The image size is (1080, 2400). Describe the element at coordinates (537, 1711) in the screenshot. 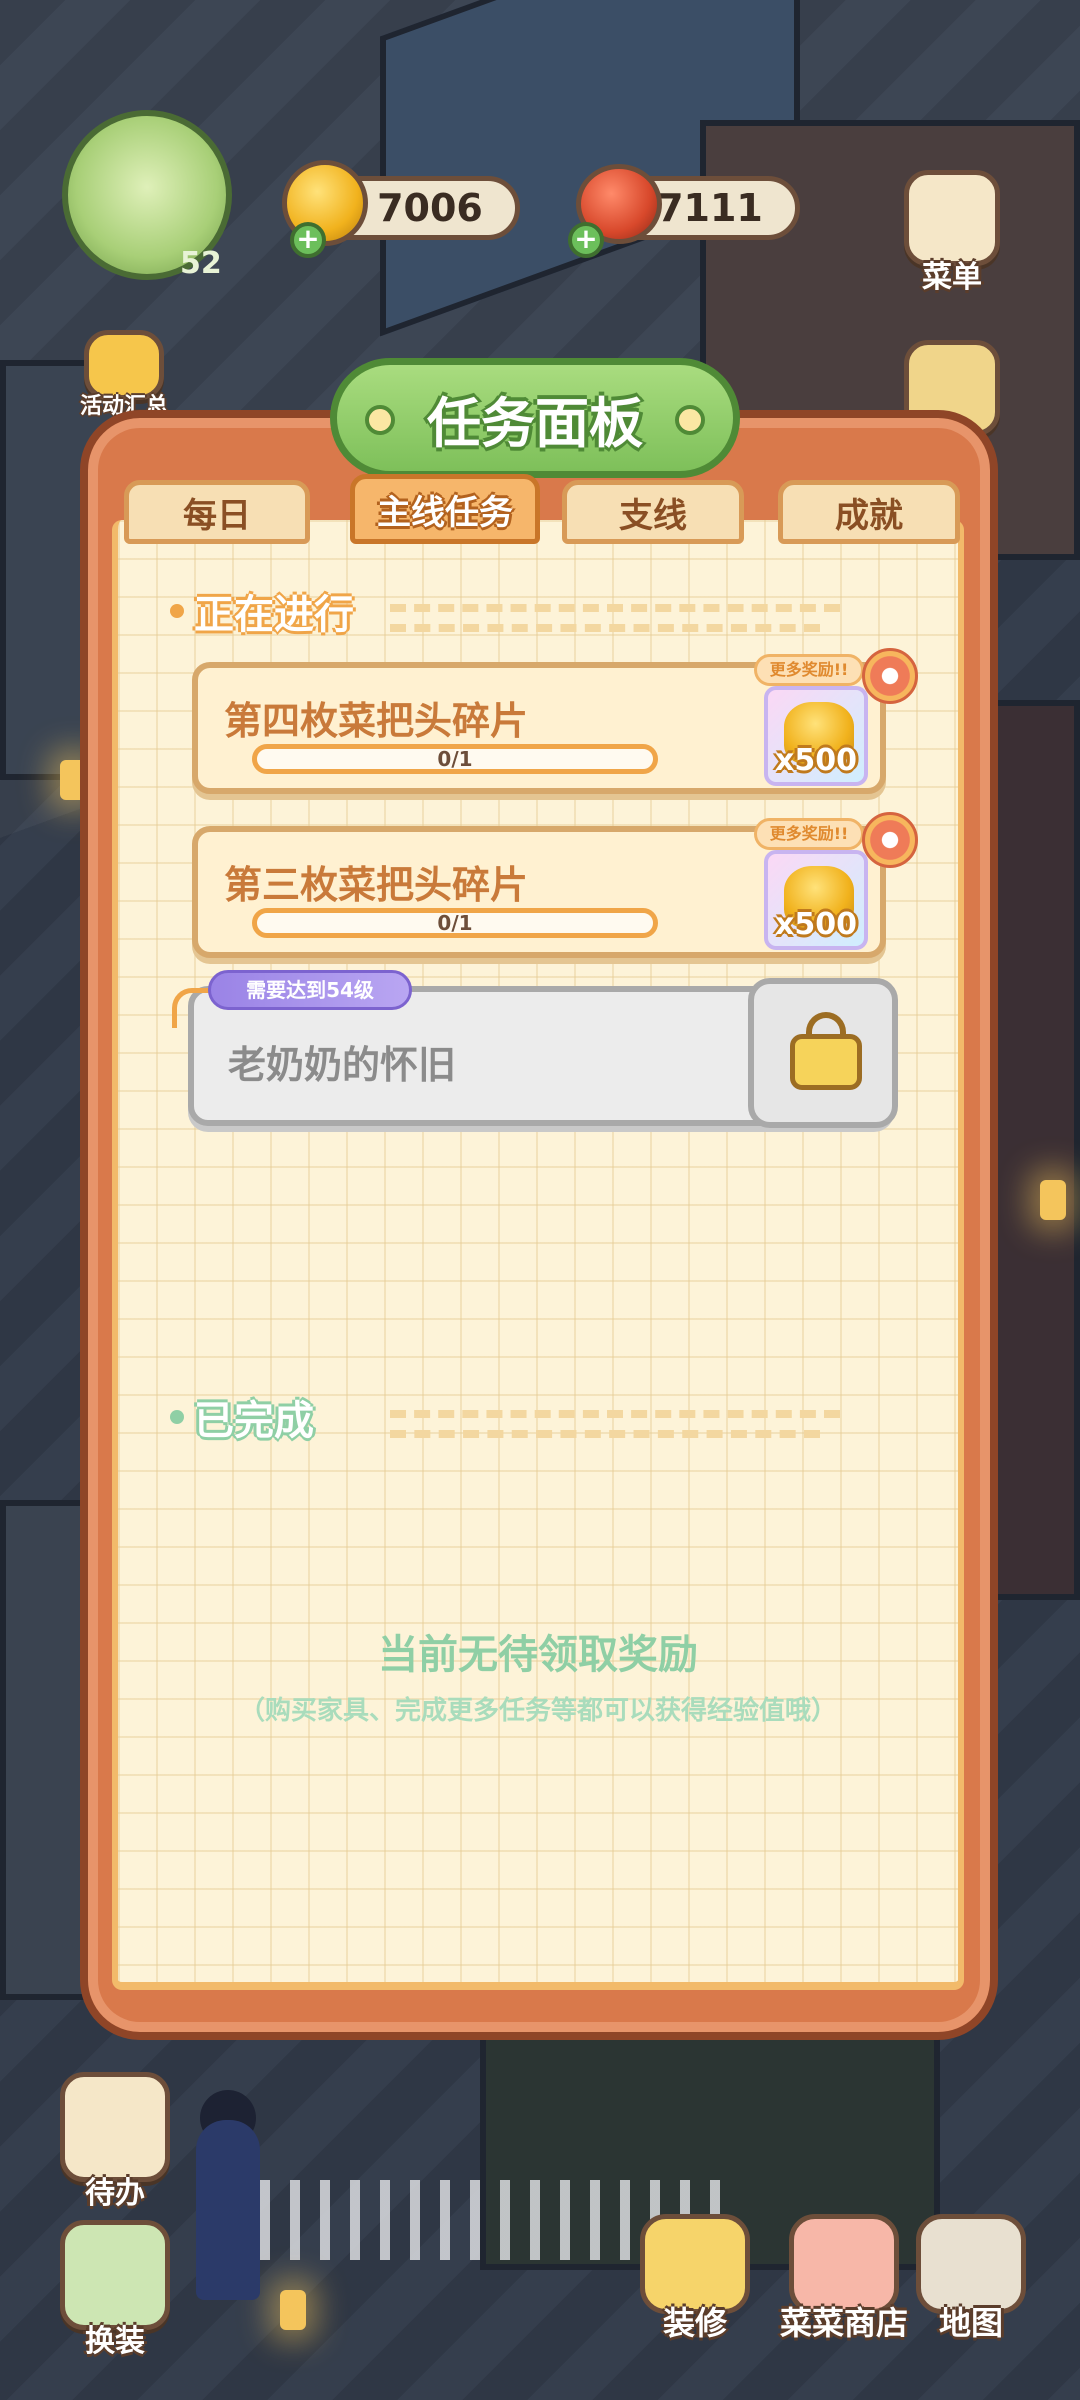

I see `empty-rewards-hint: （购买家具、完成更多任务等都可以获得经验值哦）` at that location.